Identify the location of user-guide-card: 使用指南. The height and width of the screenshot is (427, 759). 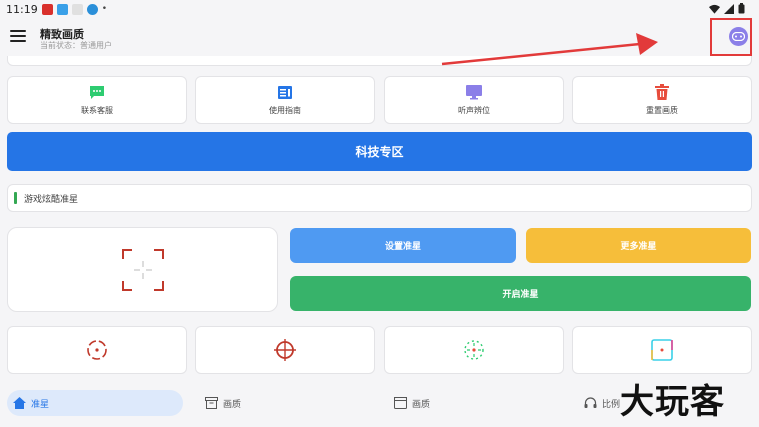
(285, 100).